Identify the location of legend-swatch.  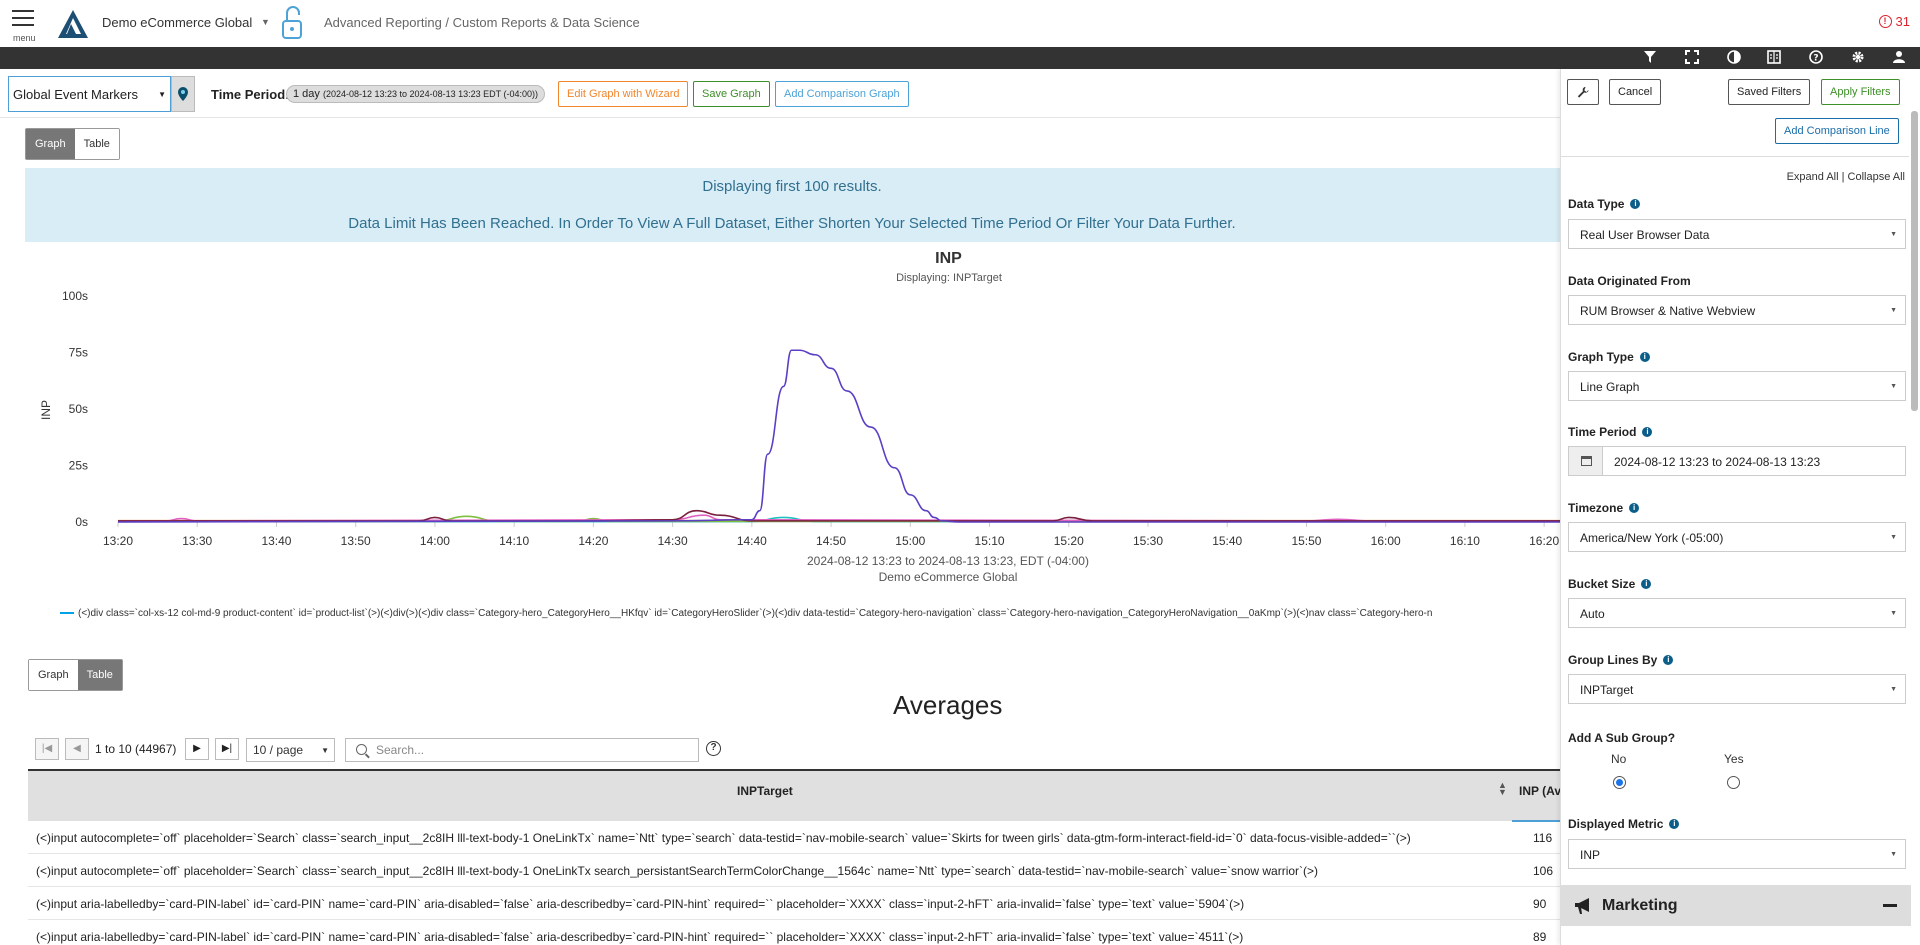
(67, 613).